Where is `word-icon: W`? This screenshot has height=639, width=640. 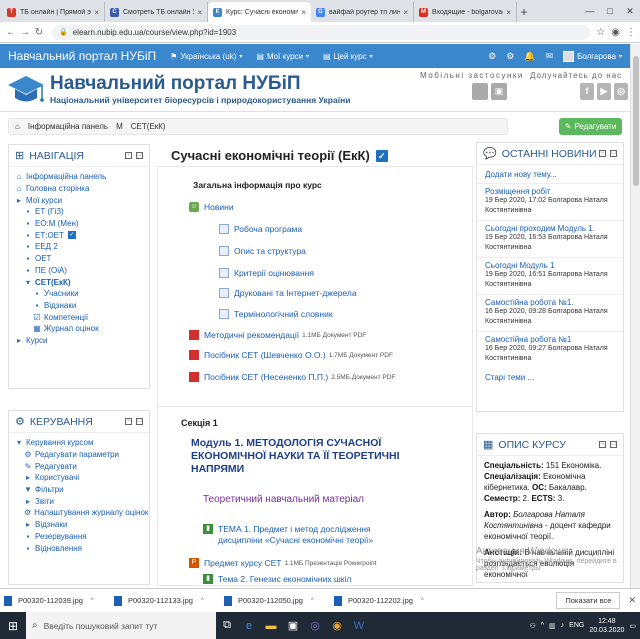 word-icon: W is located at coordinates (359, 625).